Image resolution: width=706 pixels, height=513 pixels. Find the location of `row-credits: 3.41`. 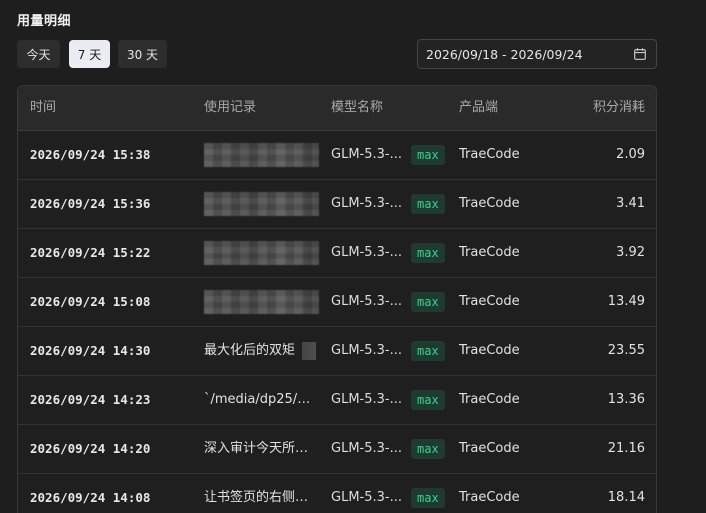

row-credits: 3.41 is located at coordinates (630, 203).